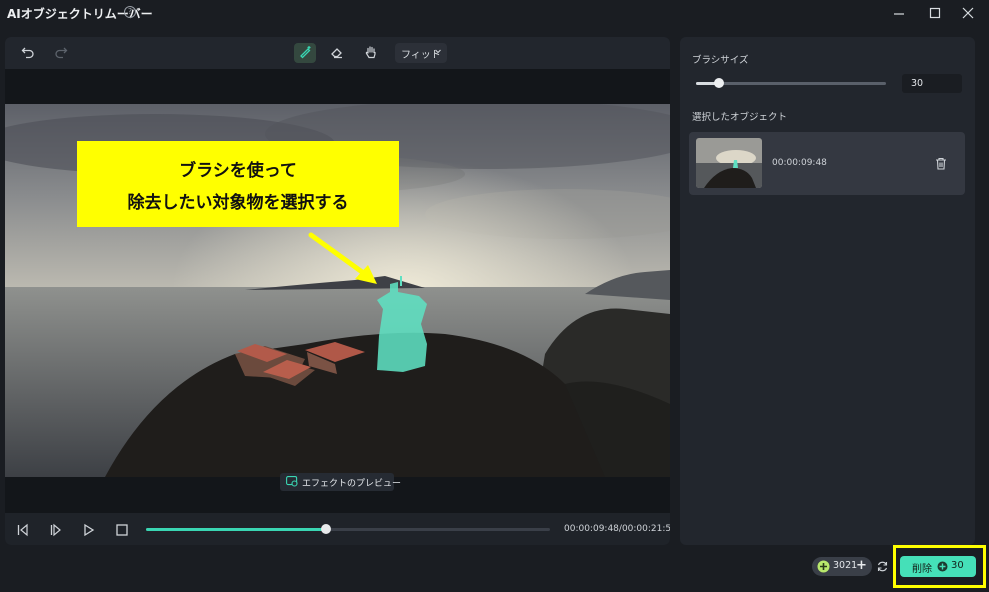 This screenshot has height=592, width=989. I want to click on preview-icon, so click(292, 481).